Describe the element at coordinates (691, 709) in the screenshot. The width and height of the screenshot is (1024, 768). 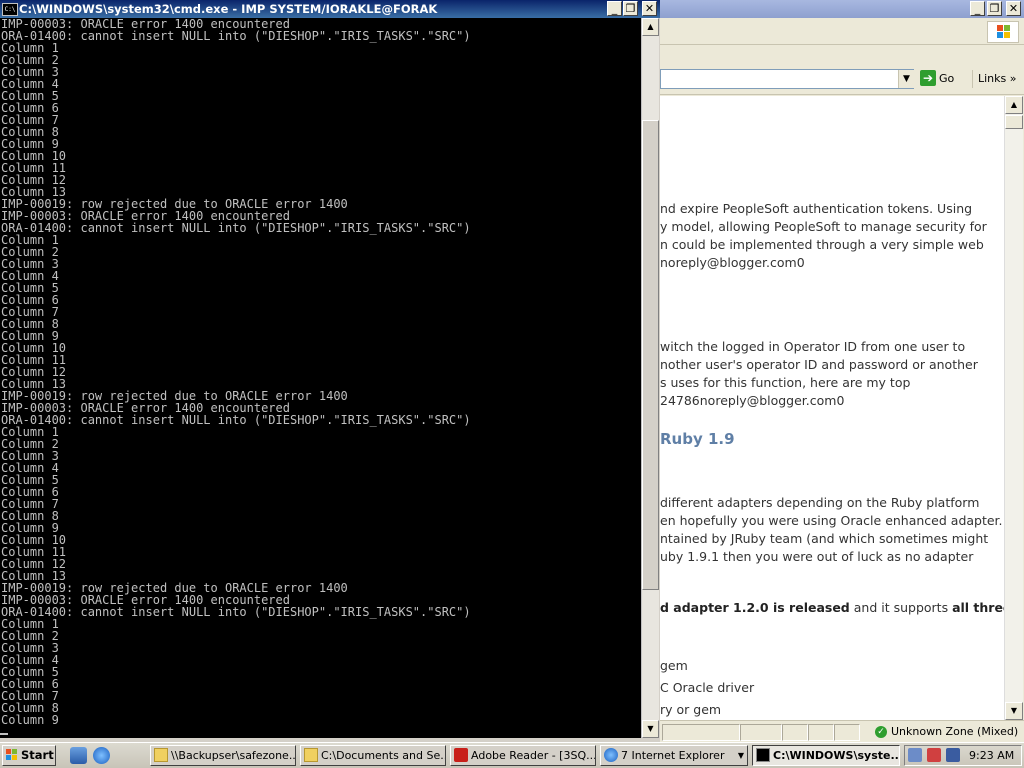
I see `content-line: ry or gem` at that location.